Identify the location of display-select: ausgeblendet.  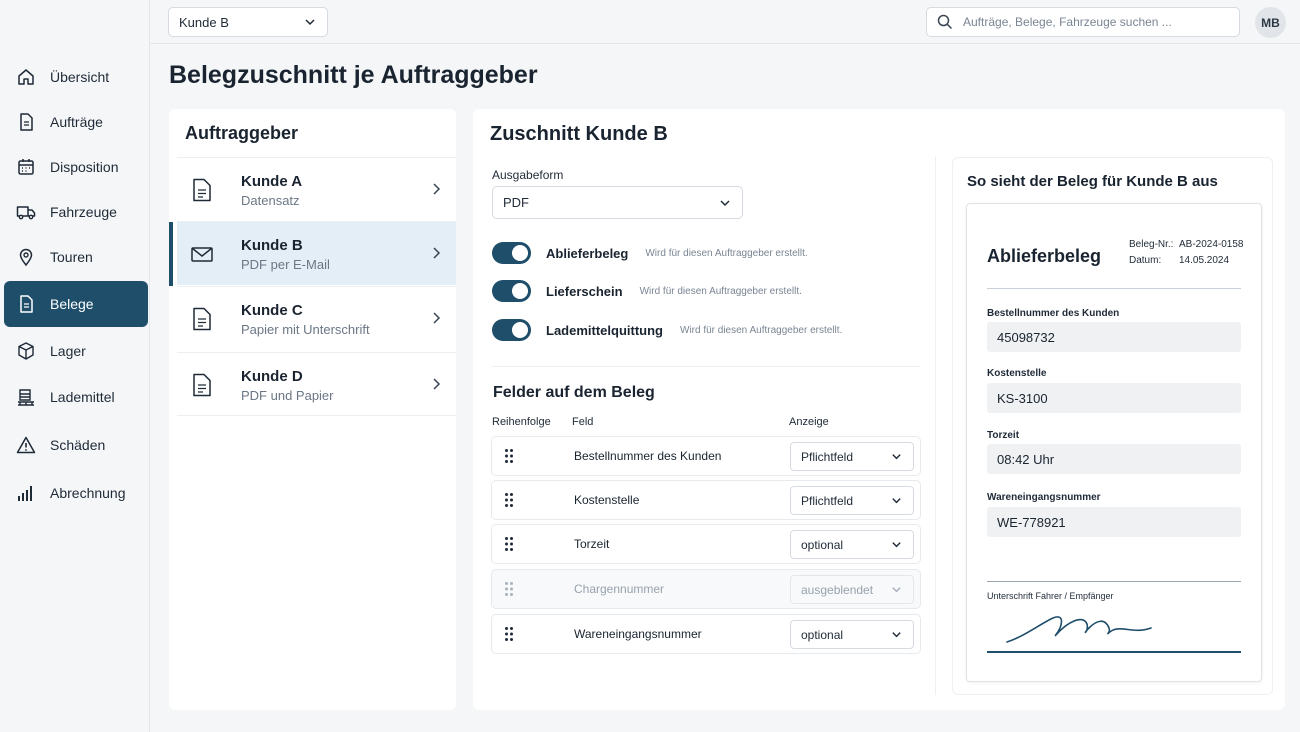
(852, 589).